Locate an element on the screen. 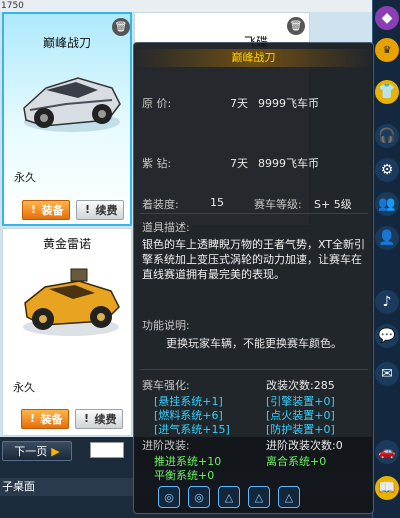 This screenshot has width=400, height=518. right-icon-bar: ◆ ♛ 👕 🎧 ⚙ 👥 👤 ♪ 💬 ✉ 🚗 📖 is located at coordinates (386, 259).